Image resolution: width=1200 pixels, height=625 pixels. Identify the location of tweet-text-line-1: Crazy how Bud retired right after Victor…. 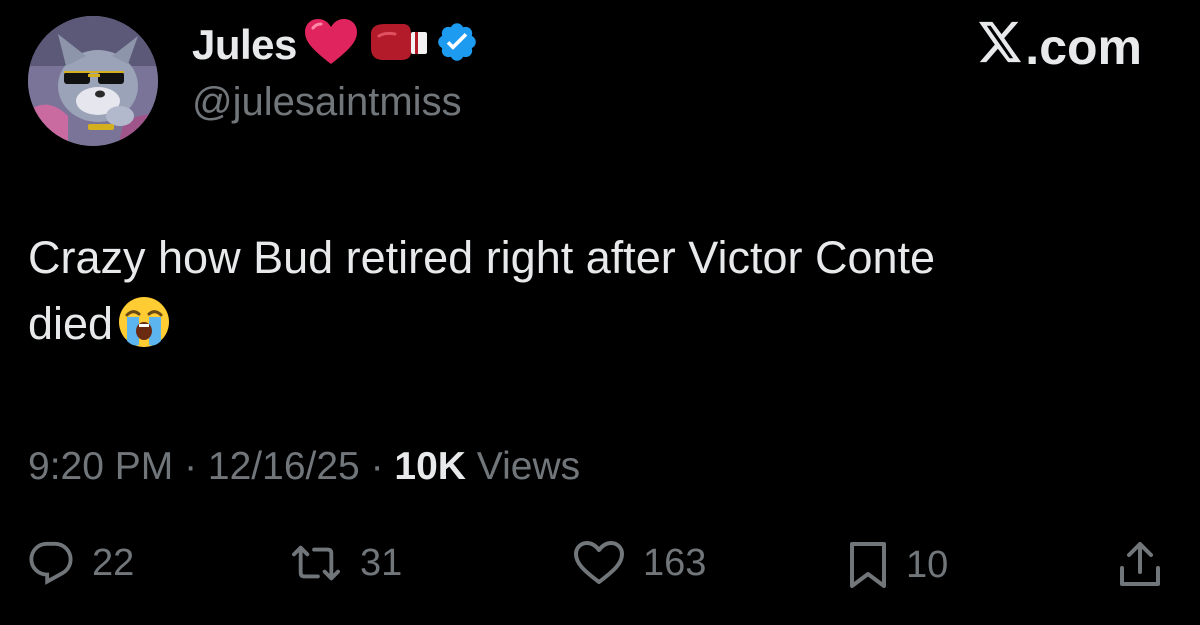
(482, 257).